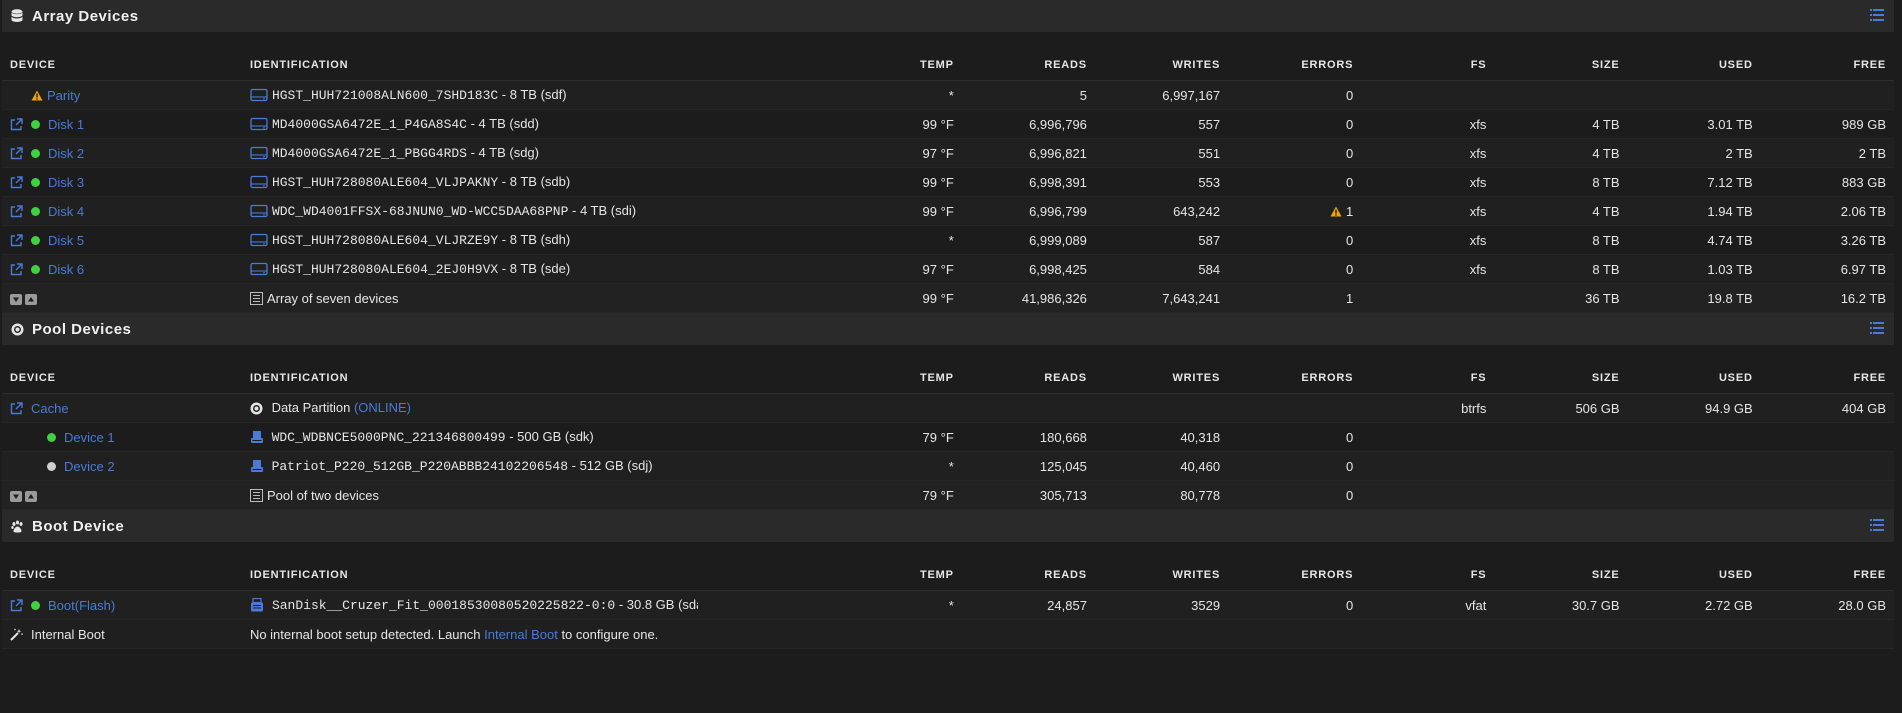  What do you see at coordinates (829, 269) in the screenshot?
I see `temp-cell: 97 °F` at bounding box center [829, 269].